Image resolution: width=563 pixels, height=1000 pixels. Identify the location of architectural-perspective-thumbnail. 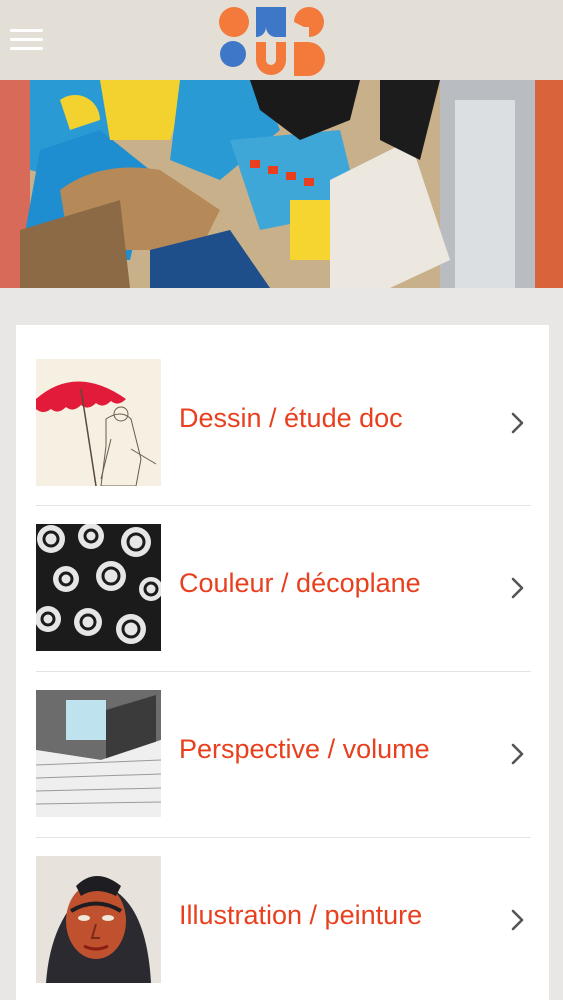
(98, 753).